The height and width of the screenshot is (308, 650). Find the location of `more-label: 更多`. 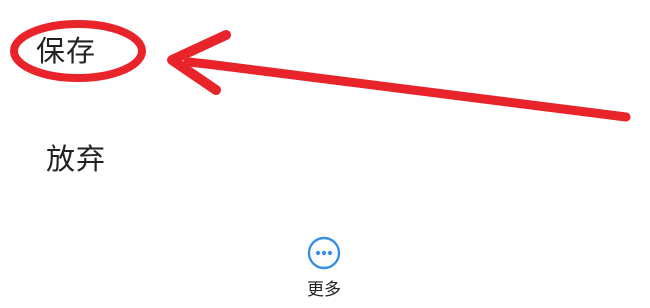

more-label: 更多 is located at coordinates (324, 290).